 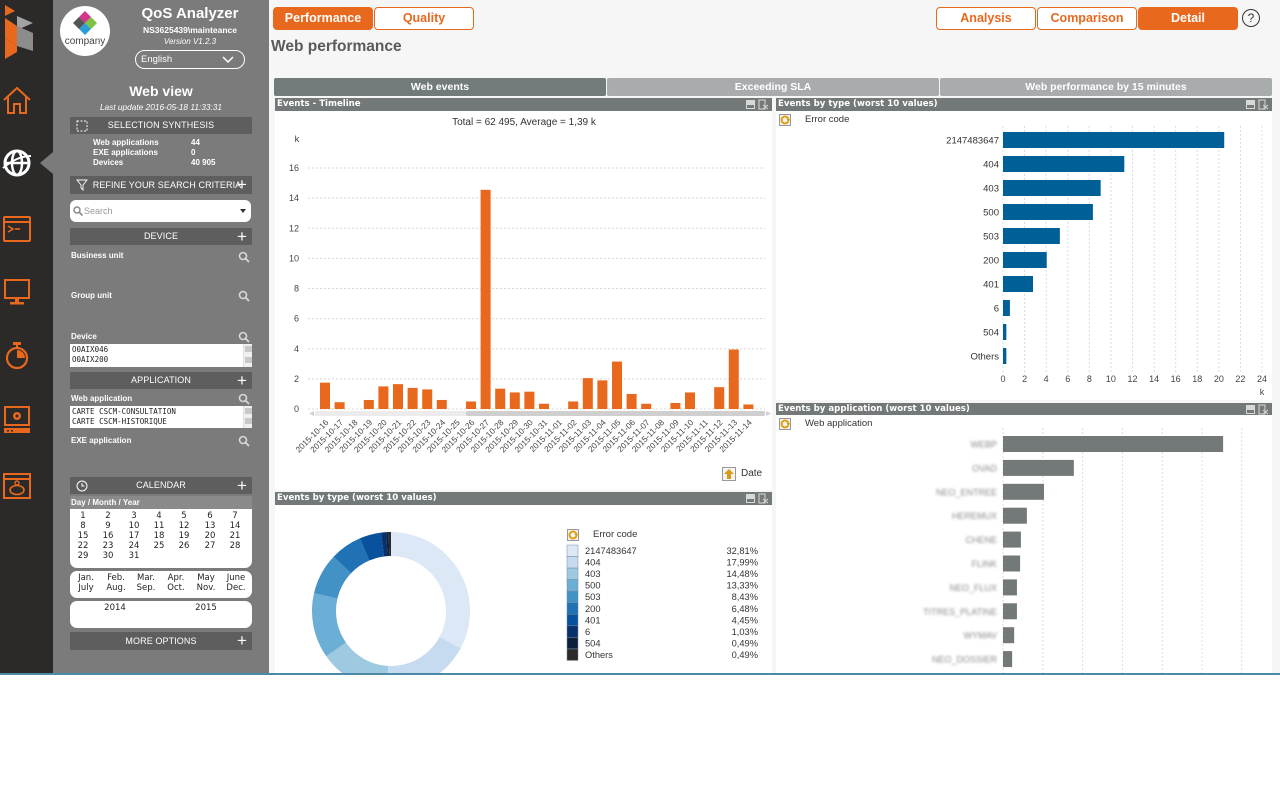 I want to click on calendar-day: 31, so click(x=134, y=556).